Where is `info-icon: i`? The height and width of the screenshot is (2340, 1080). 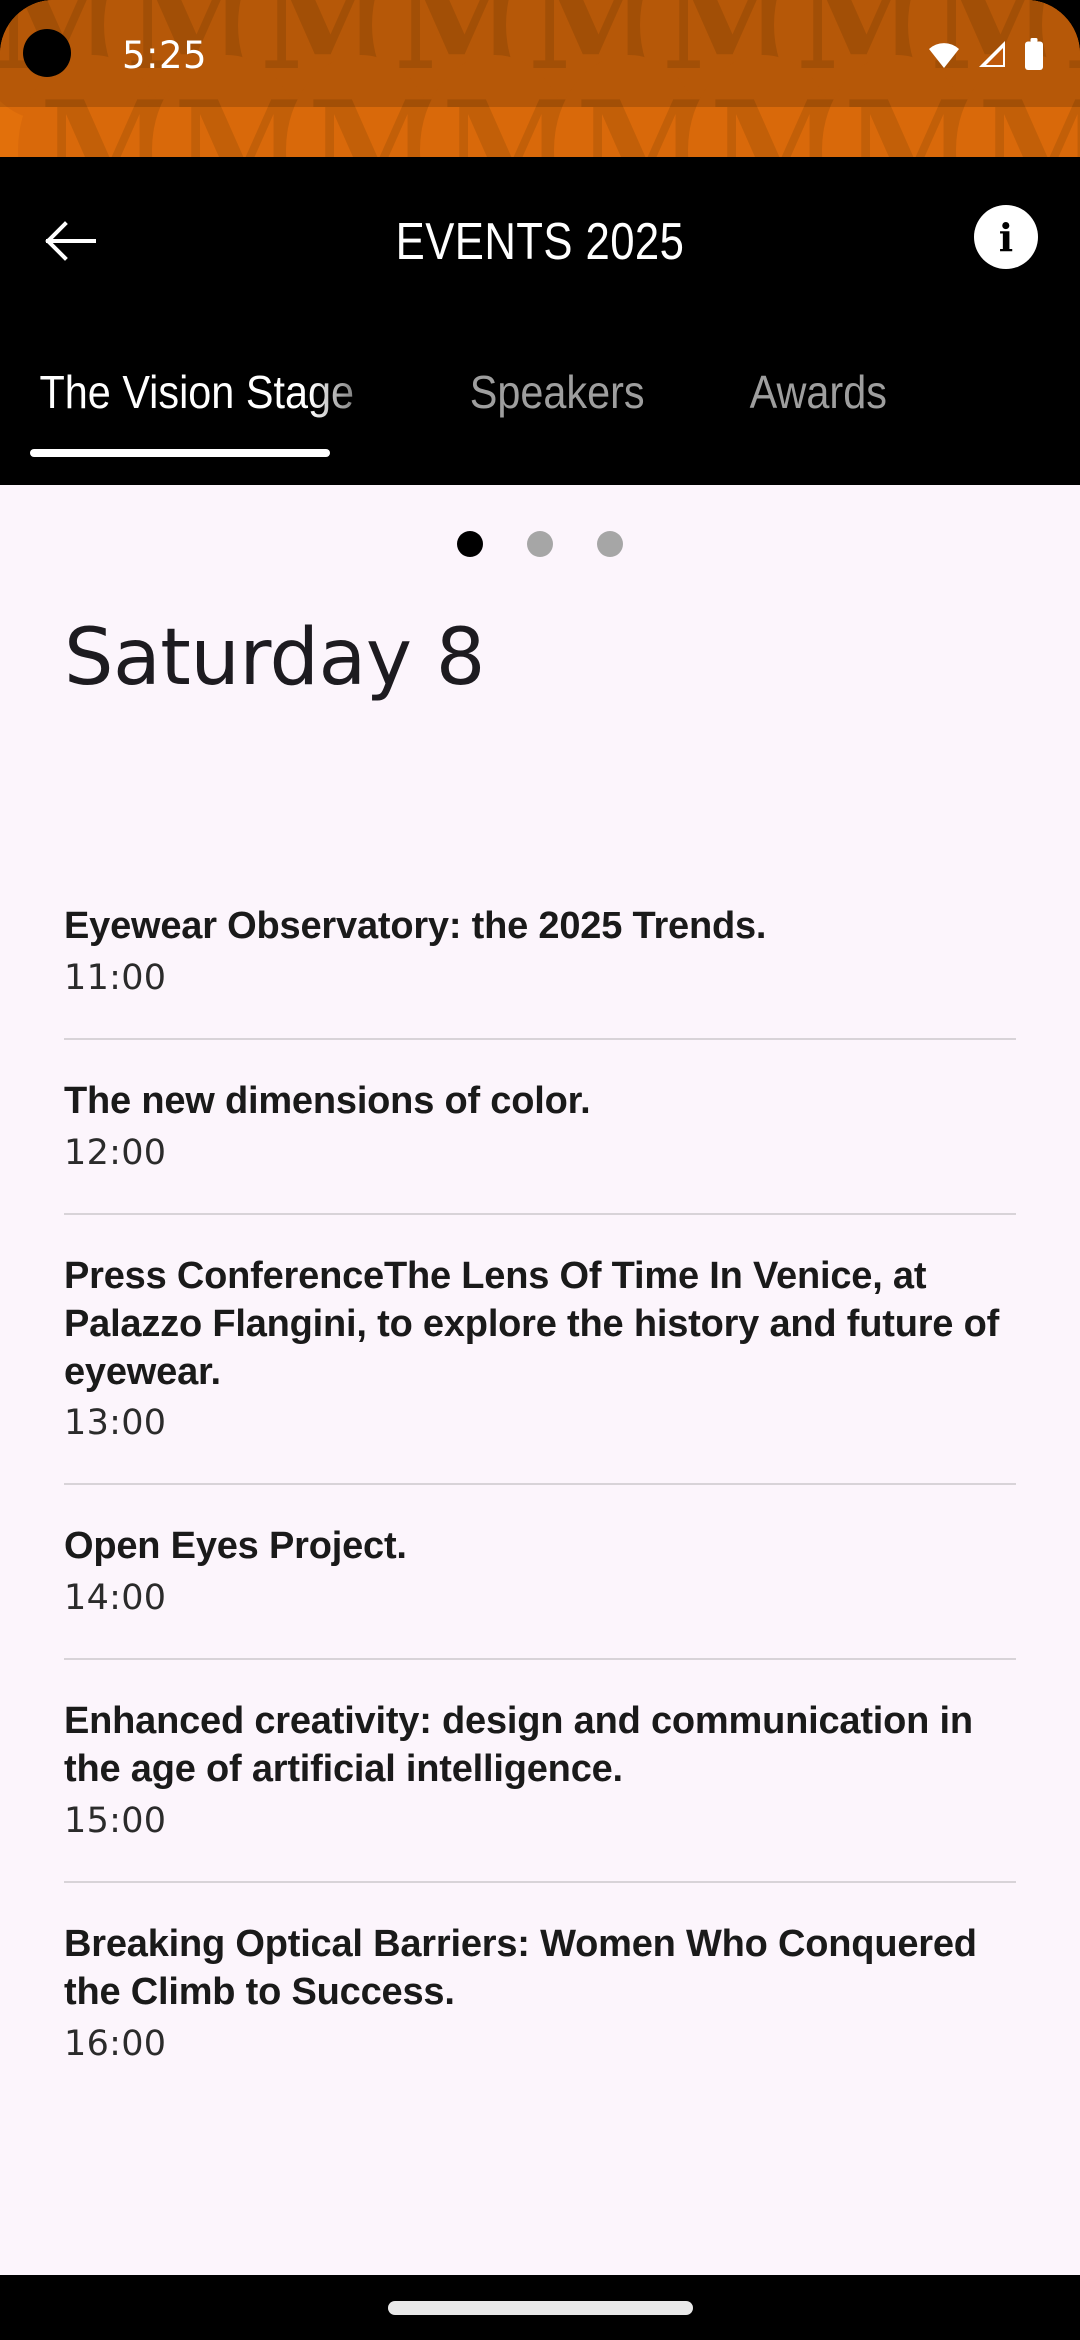
info-icon: i is located at coordinates (1006, 237).